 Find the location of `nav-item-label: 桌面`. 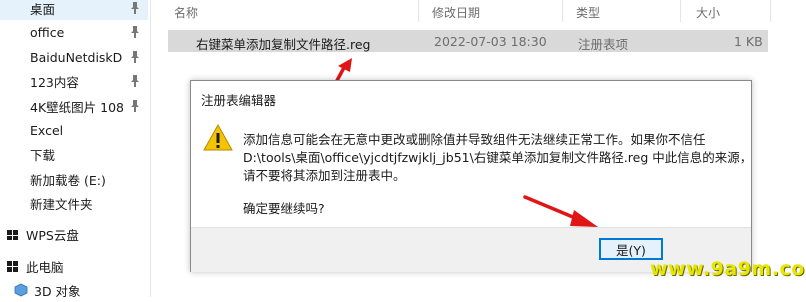

nav-item-label: 桌面 is located at coordinates (43, 9).